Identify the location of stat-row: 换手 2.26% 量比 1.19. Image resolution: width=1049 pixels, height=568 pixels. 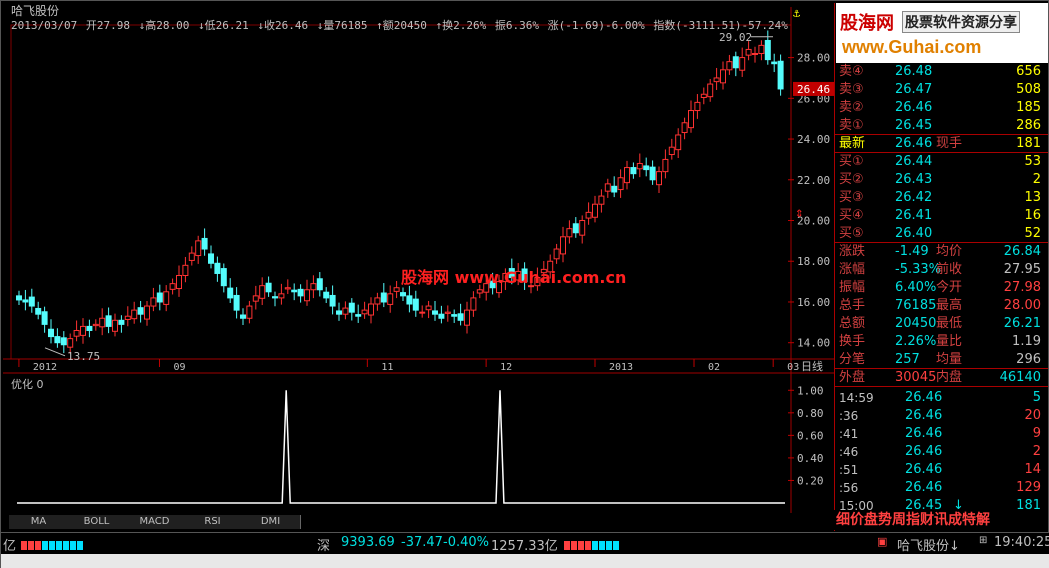
(943, 342).